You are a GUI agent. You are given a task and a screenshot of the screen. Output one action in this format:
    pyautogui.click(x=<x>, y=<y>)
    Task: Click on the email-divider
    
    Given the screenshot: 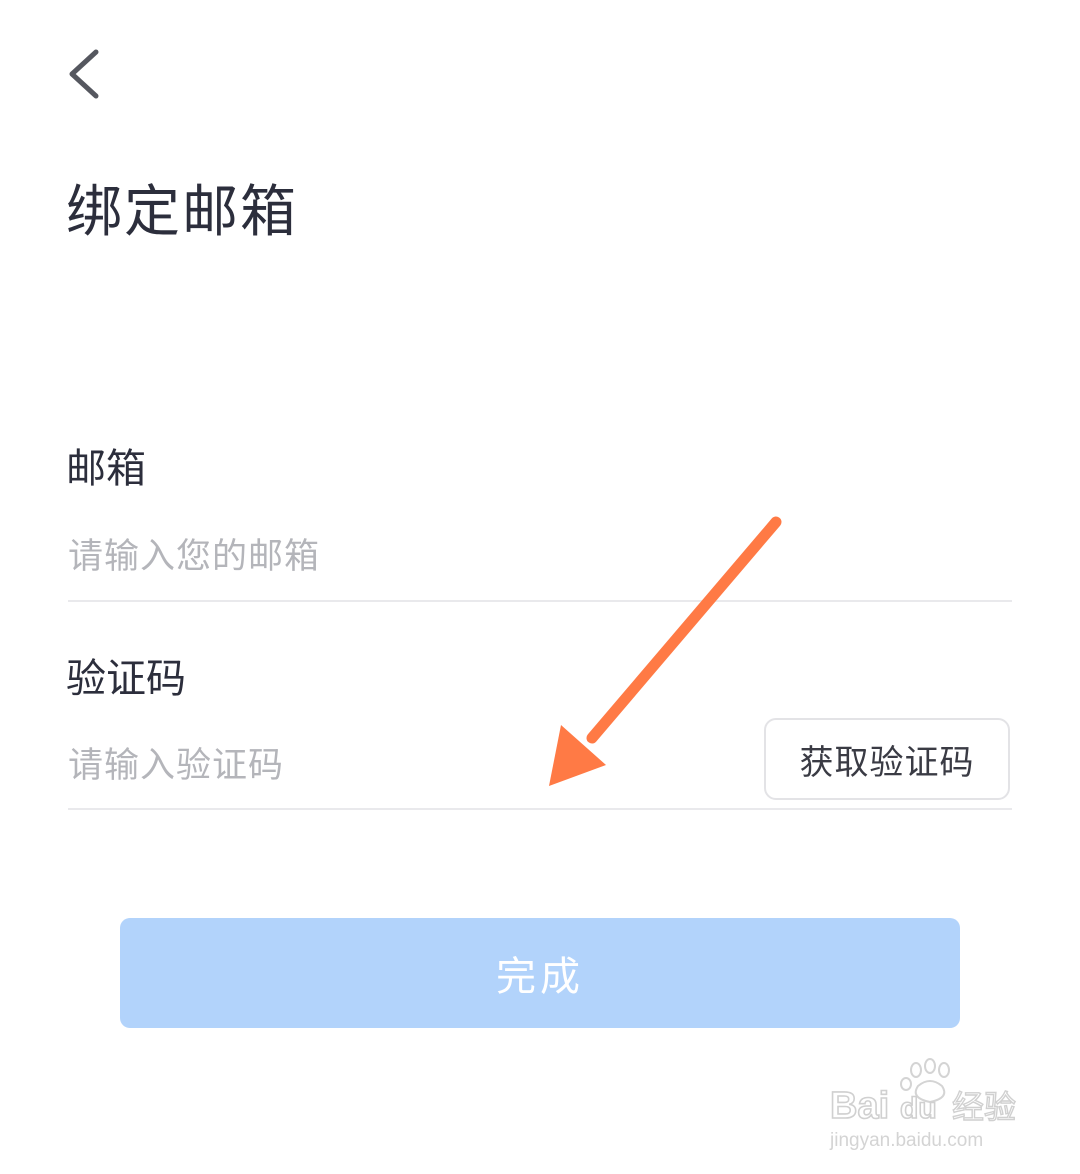 What is the action you would take?
    pyautogui.click(x=540, y=601)
    